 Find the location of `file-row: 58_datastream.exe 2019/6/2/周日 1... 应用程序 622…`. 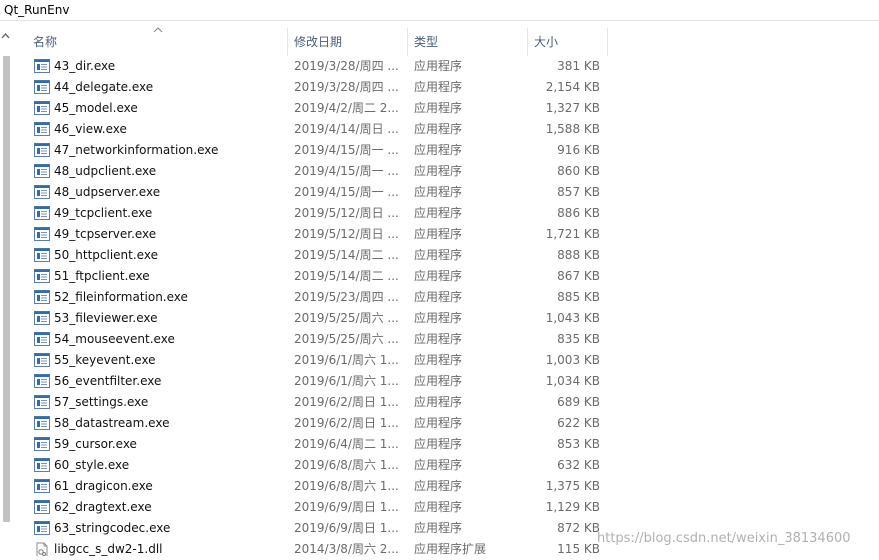

file-row: 58_datastream.exe 2019/6/2/周日 1... 应用程序 622… is located at coordinates (446, 423).